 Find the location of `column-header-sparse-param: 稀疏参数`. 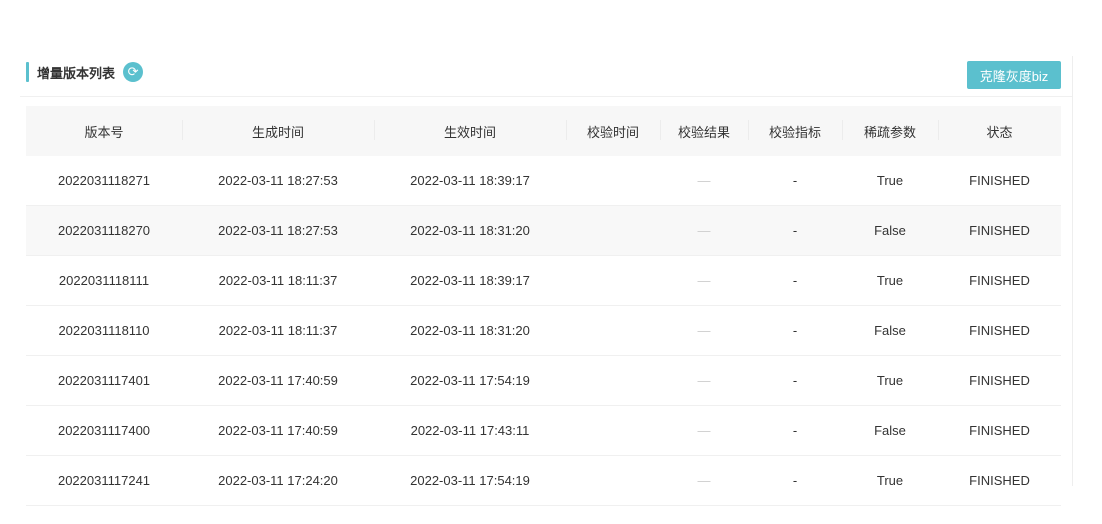

column-header-sparse-param: 稀疏参数 is located at coordinates (890, 131).